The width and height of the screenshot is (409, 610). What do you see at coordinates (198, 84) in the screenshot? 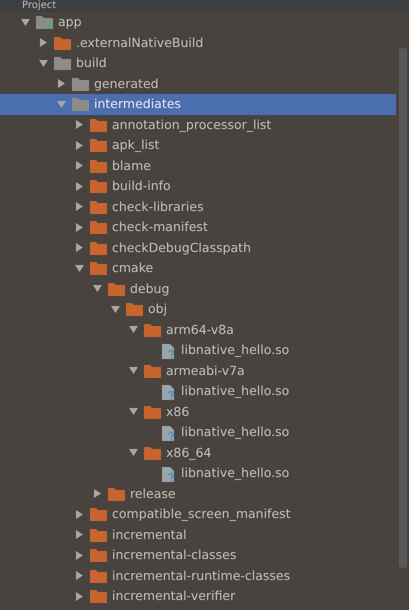
I see `tree-item: generated` at bounding box center [198, 84].